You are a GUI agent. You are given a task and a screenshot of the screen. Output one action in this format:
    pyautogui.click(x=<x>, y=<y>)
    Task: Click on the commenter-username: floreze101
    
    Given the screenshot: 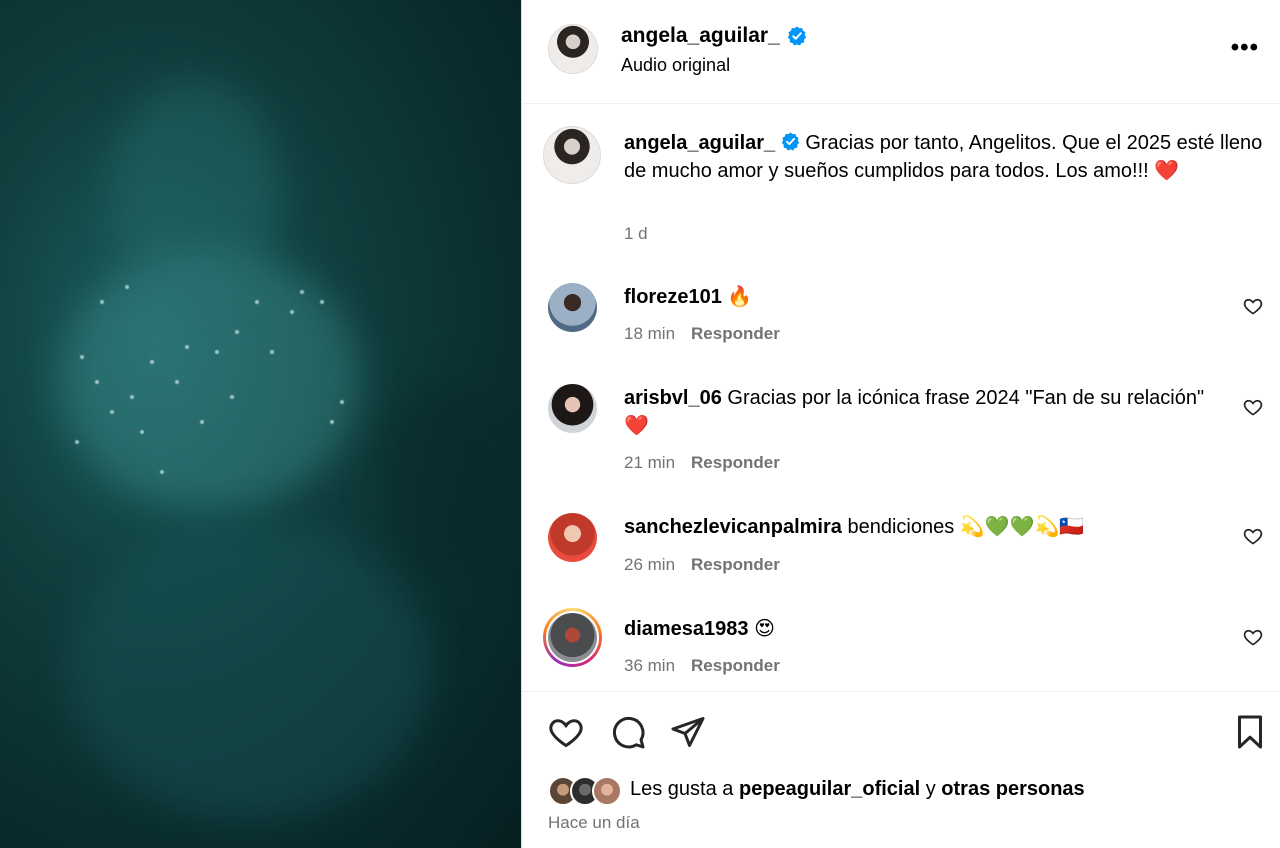 What is the action you would take?
    pyautogui.click(x=673, y=297)
    